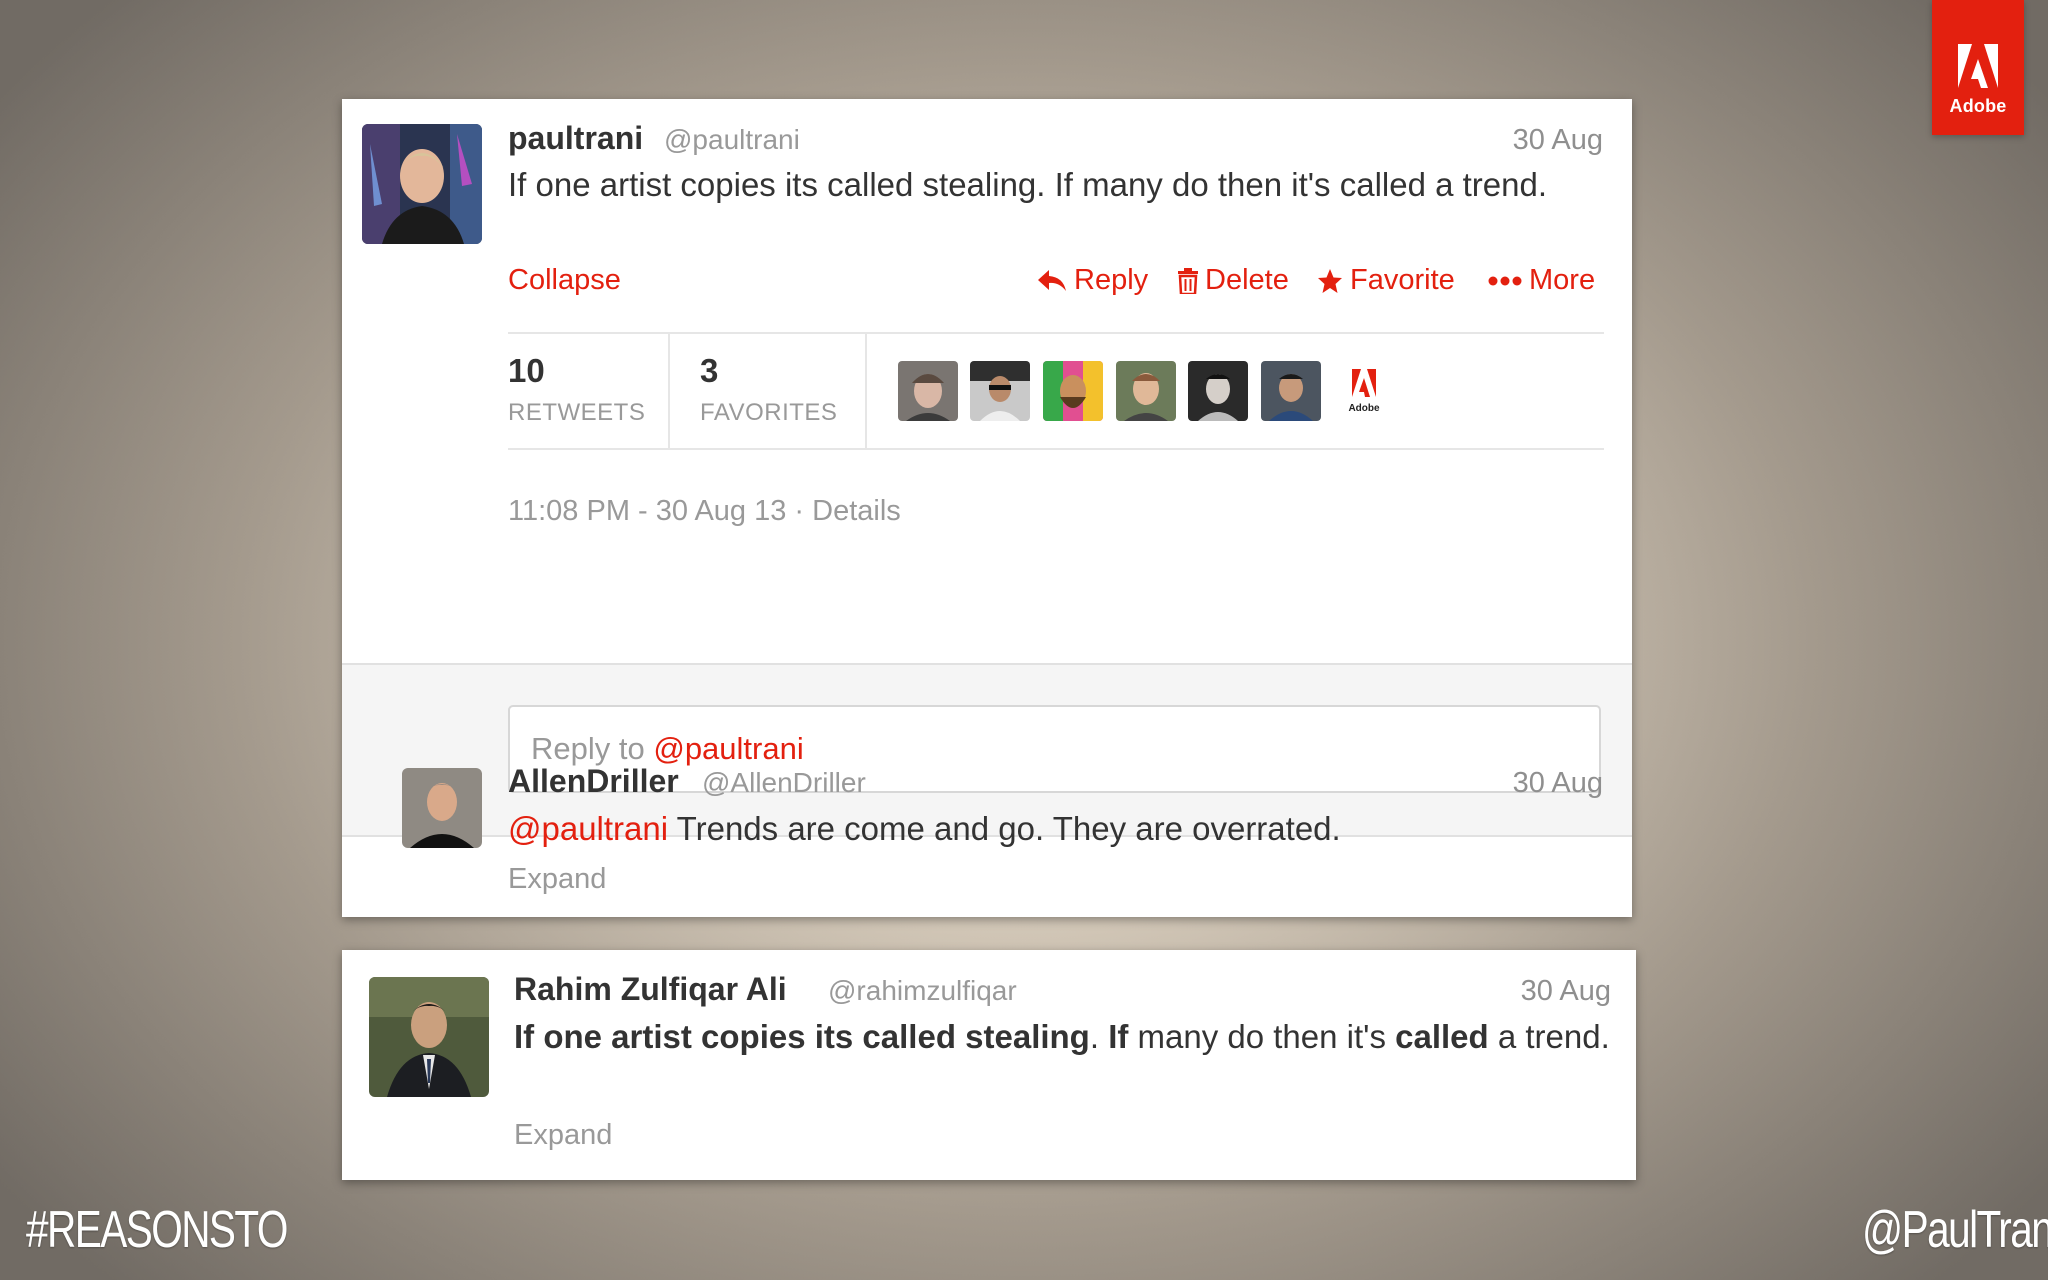 Image resolution: width=2048 pixels, height=1280 pixels. What do you see at coordinates (650, 989) in the screenshot?
I see `search-tweet-author-name: Rahim Zulfiqar Ali` at bounding box center [650, 989].